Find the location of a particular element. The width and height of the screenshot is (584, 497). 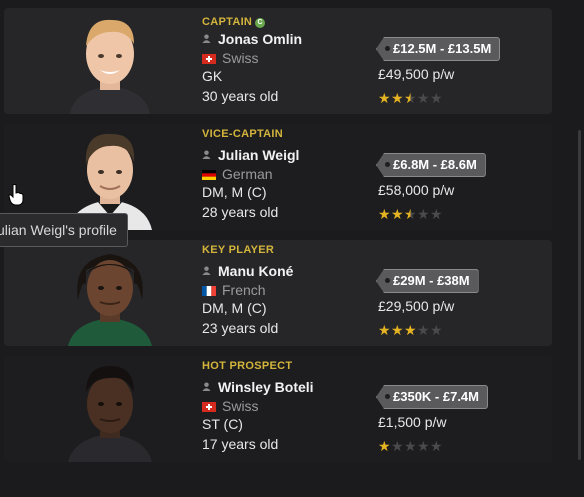

hand-cursor-icon is located at coordinates (16, 195).